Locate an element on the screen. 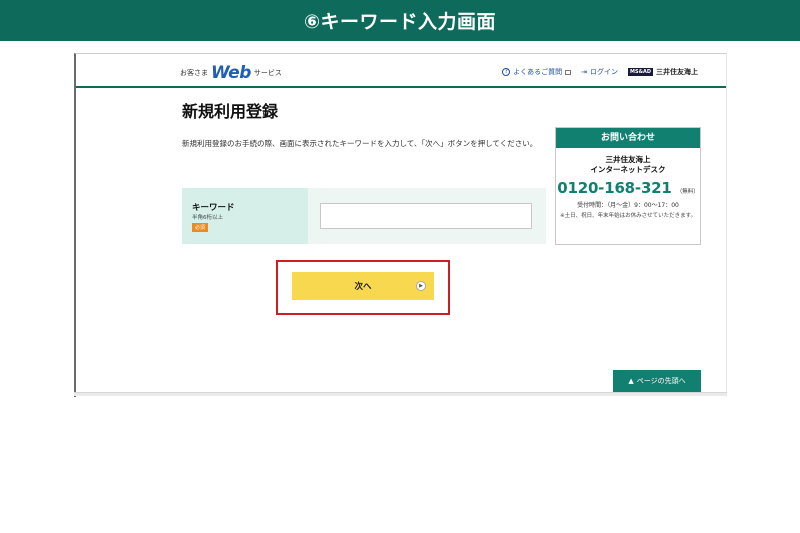 The width and height of the screenshot is (800, 533). caret-up-icon: ▲ is located at coordinates (631, 381).